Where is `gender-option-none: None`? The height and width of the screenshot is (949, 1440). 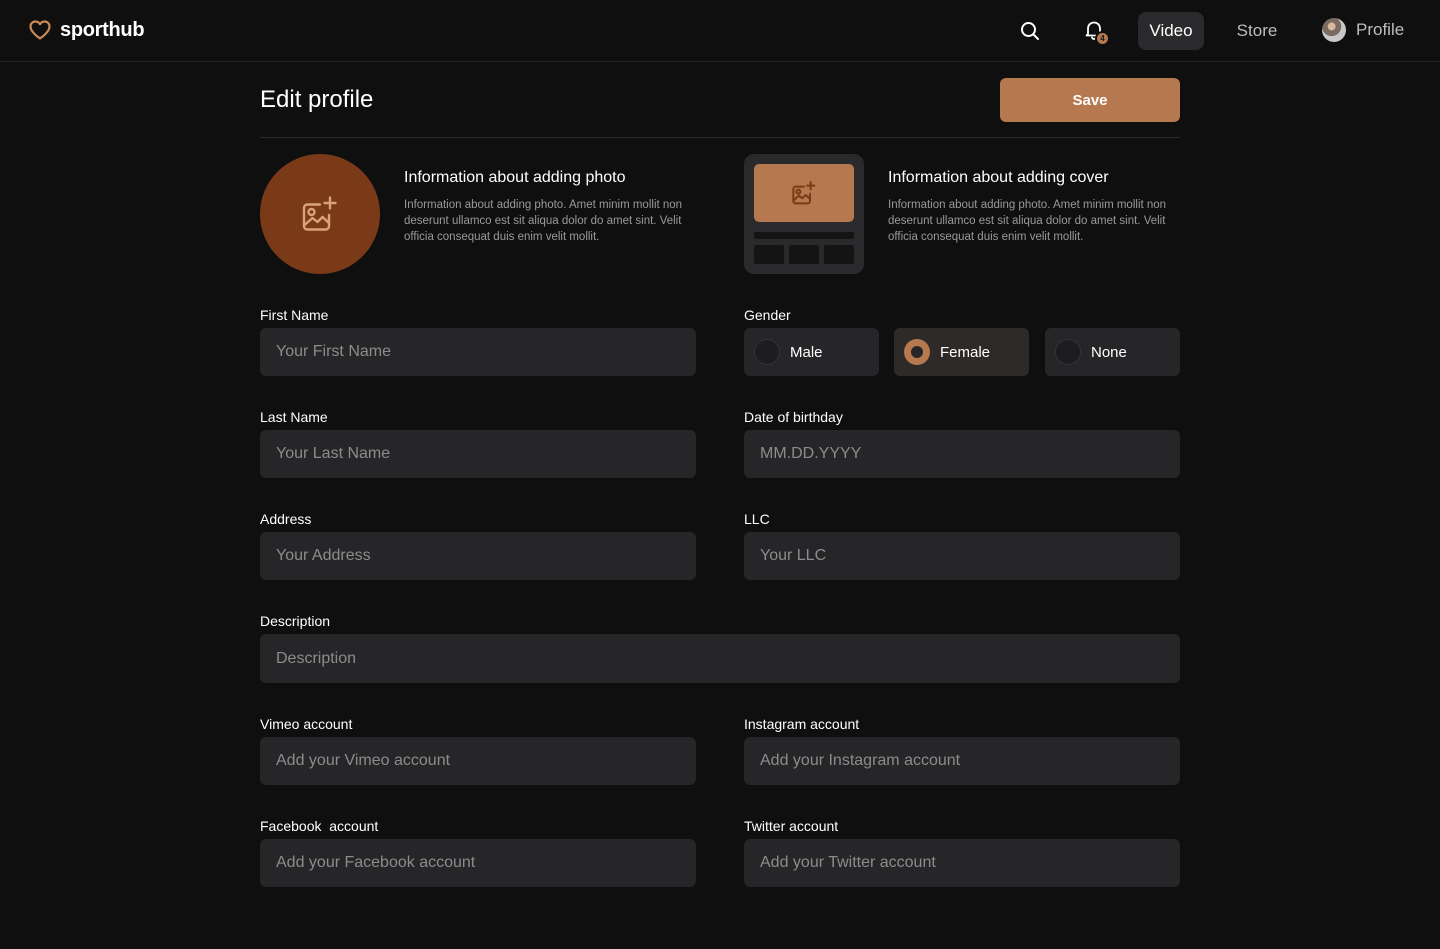
gender-option-none: None is located at coordinates (1112, 352).